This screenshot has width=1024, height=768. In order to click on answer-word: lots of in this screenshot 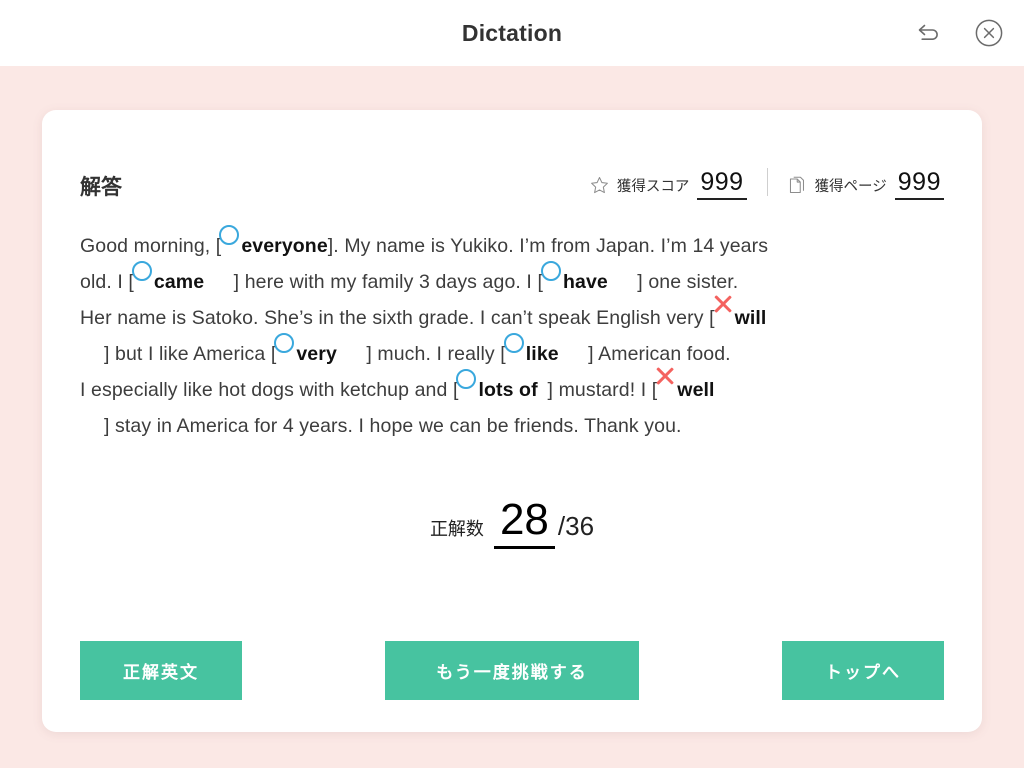, I will do `click(508, 390)`.